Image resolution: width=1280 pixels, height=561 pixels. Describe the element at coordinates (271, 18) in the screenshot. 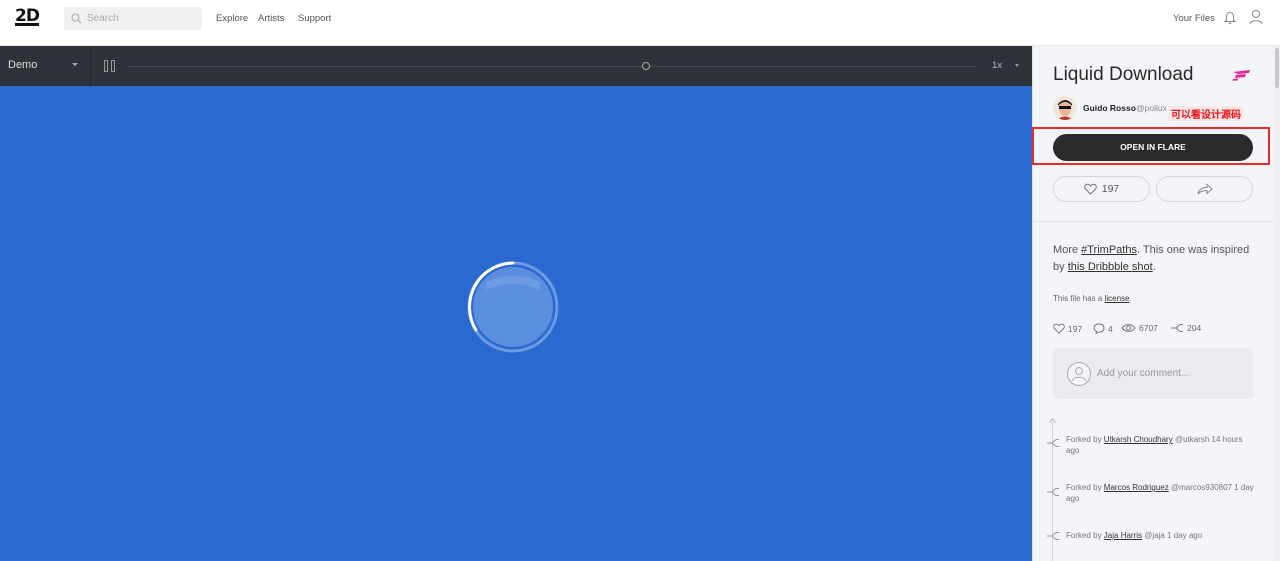

I see `nav-artists: Artists` at that location.